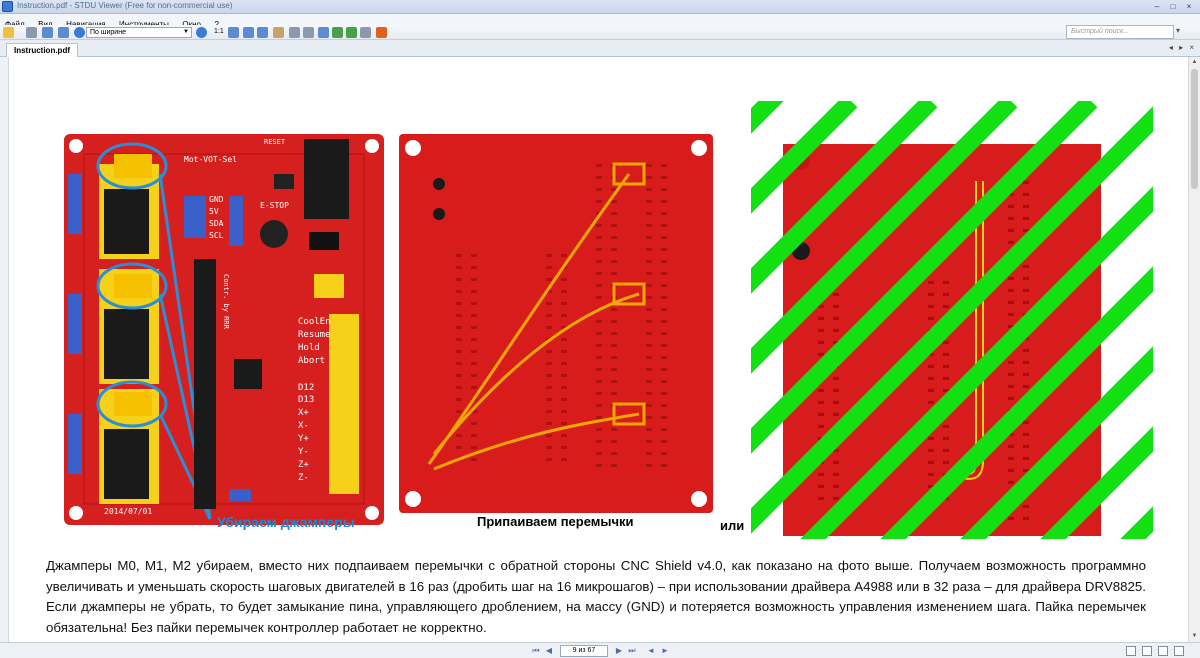 Image resolution: width=1200 pixels, height=658 pixels. What do you see at coordinates (216, 223) in the screenshot?
I see `label-sda: SDA` at bounding box center [216, 223].